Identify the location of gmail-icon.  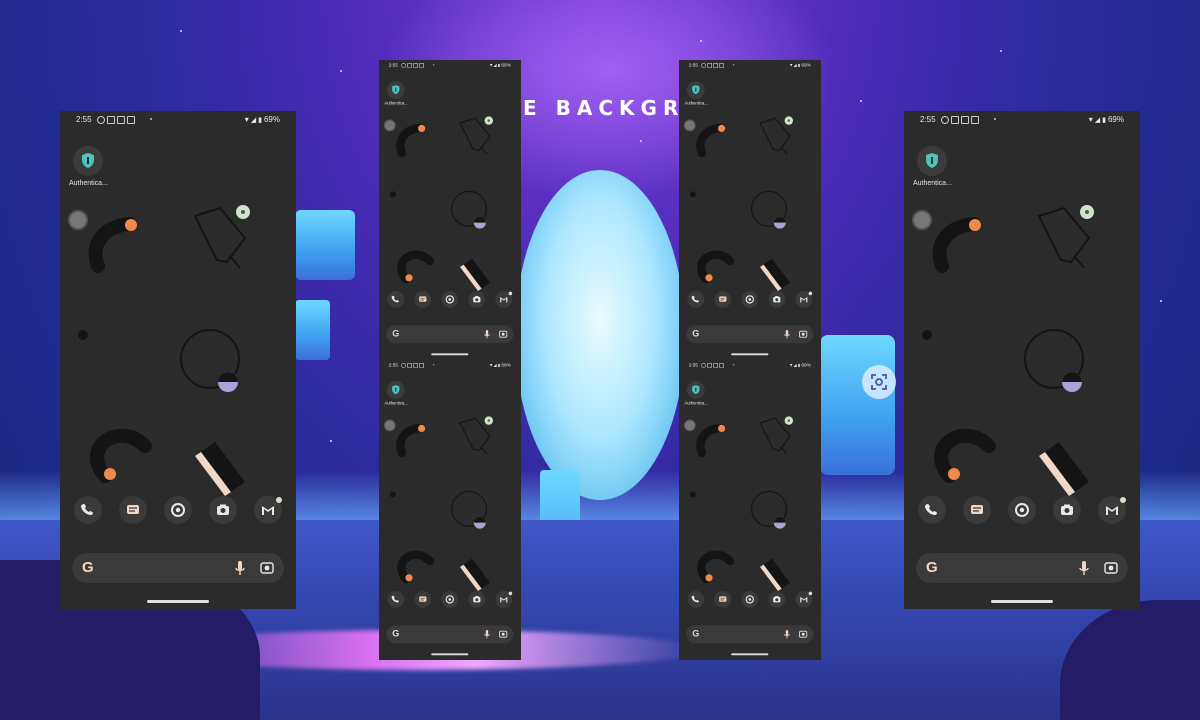
(804, 600).